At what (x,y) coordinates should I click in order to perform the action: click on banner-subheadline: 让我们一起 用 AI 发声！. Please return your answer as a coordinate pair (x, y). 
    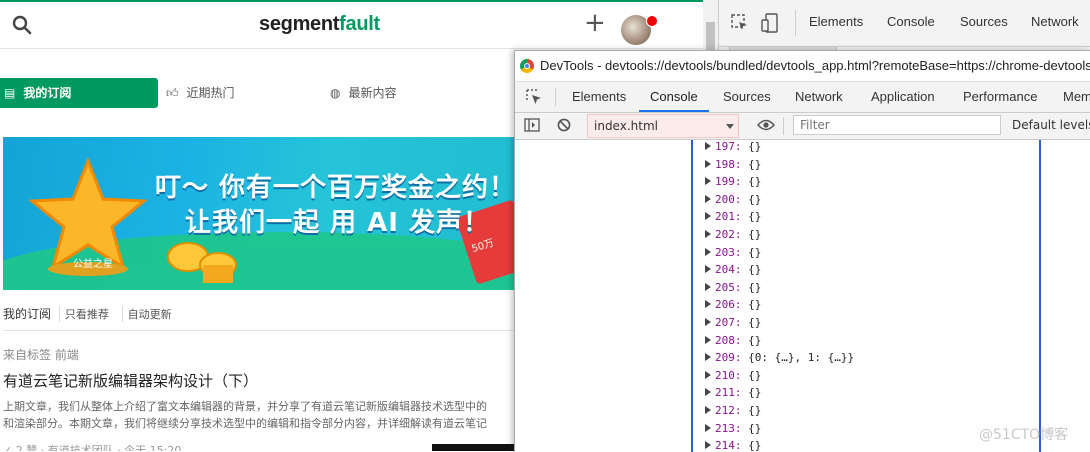
    Looking at the image, I should click on (337, 223).